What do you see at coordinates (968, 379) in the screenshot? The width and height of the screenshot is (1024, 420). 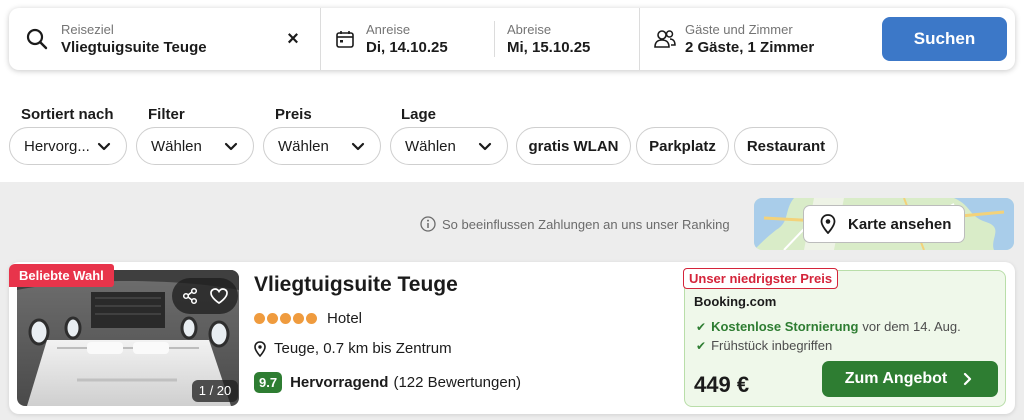 I see `chevron-right-icon` at bounding box center [968, 379].